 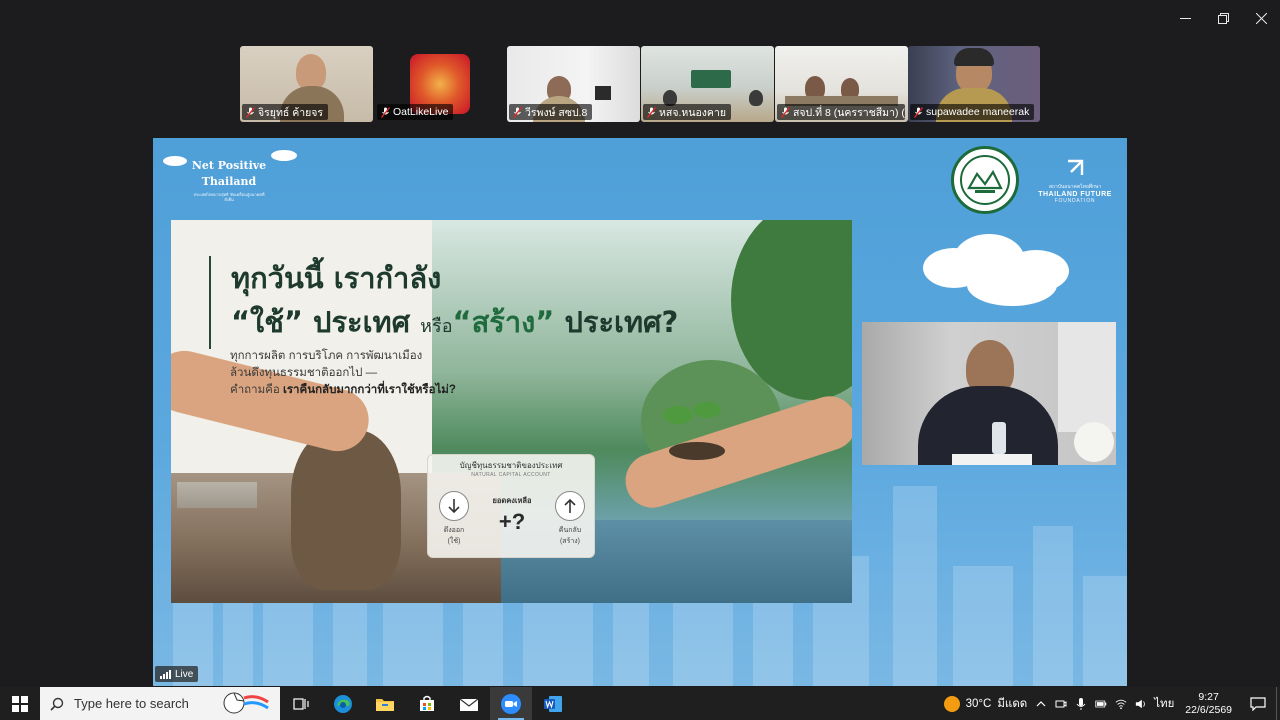 What do you see at coordinates (570, 506) in the screenshot?
I see `arrow-up-icon` at bounding box center [570, 506].